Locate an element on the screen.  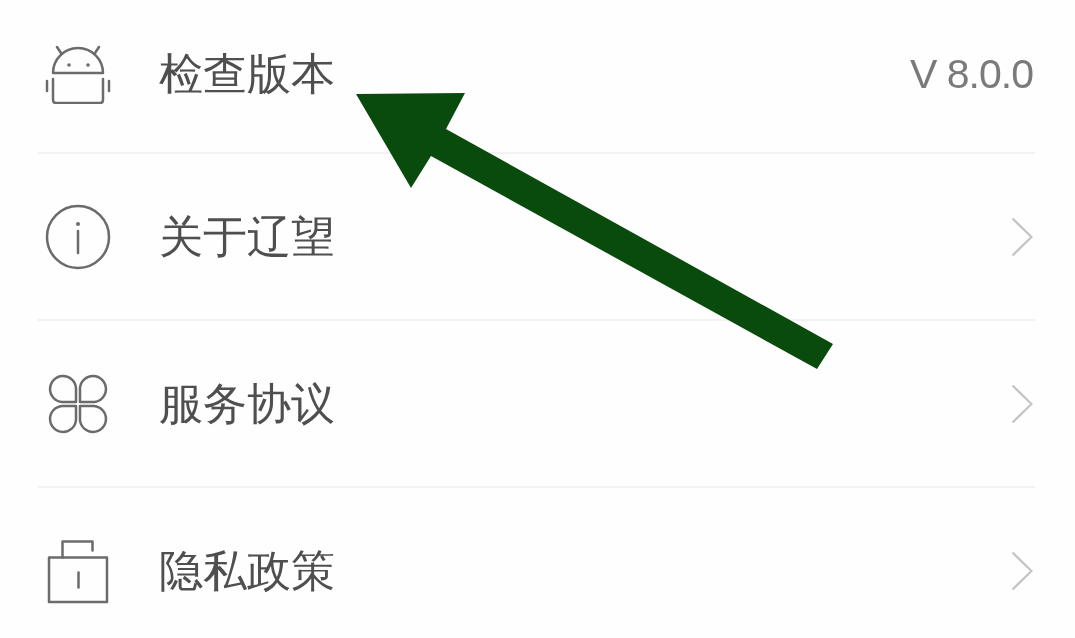
android-robot-icon is located at coordinates (78, 74).